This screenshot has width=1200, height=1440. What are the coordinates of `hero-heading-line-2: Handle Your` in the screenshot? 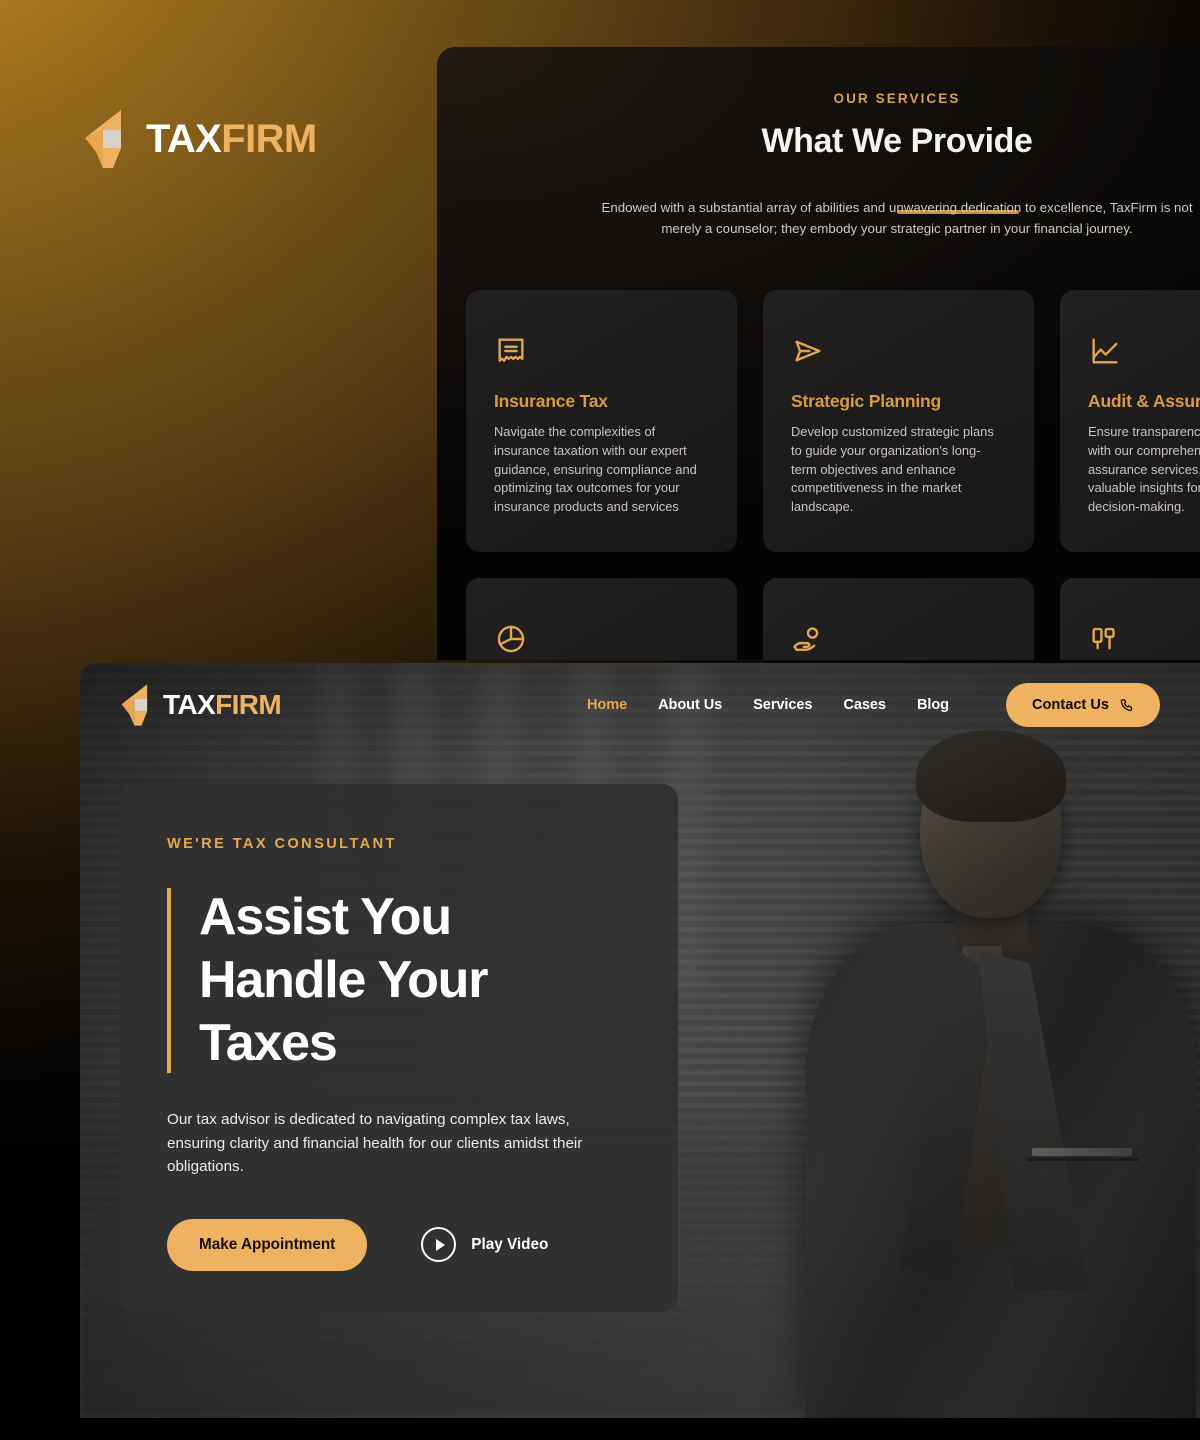 It's located at (343, 980).